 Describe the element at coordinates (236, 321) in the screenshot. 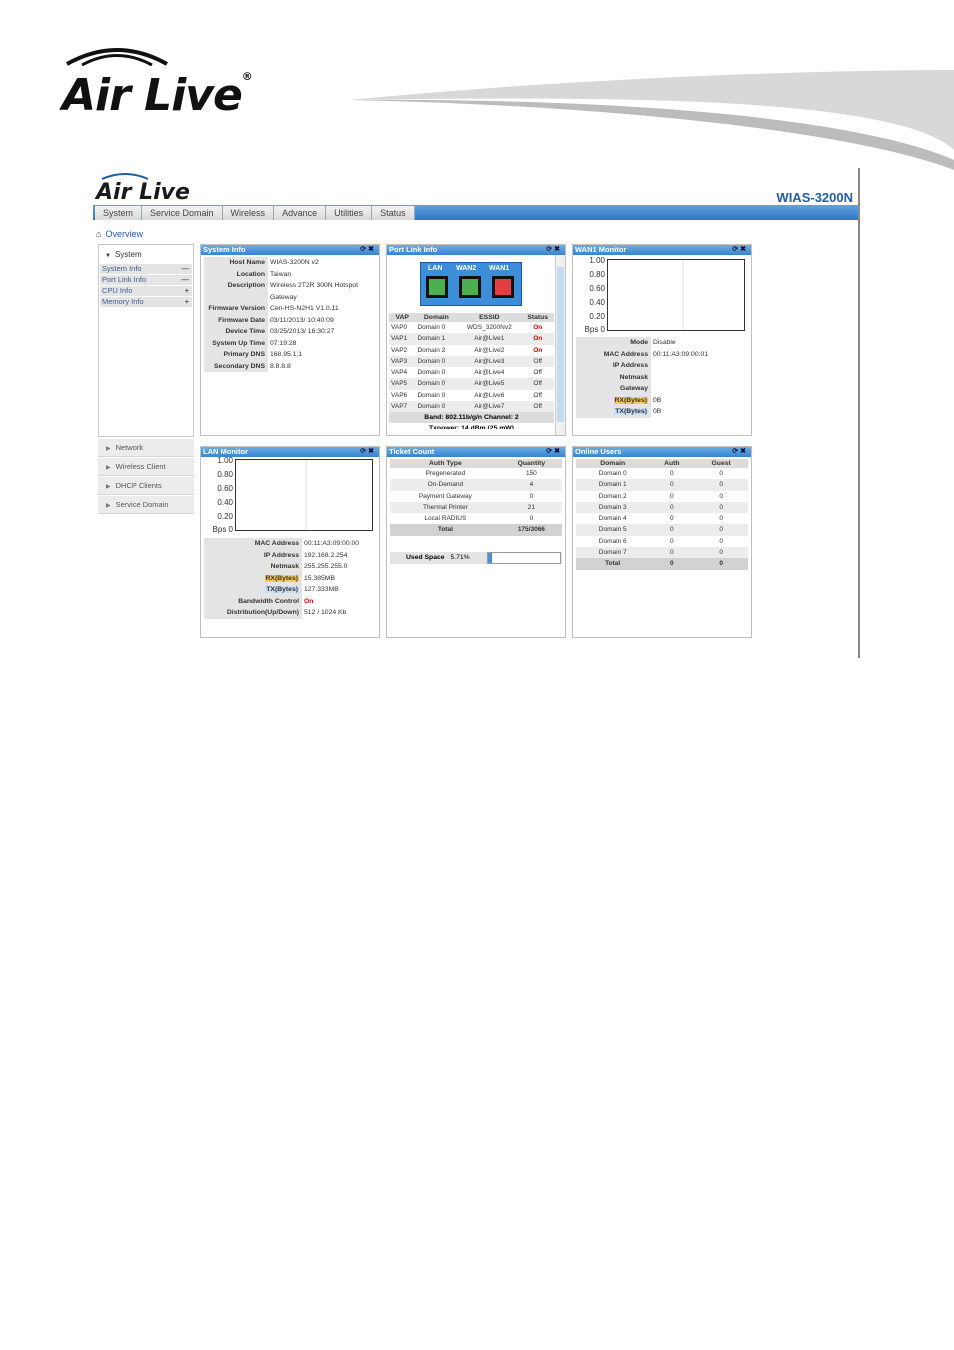

I see `info-key: Firmware Date` at that location.